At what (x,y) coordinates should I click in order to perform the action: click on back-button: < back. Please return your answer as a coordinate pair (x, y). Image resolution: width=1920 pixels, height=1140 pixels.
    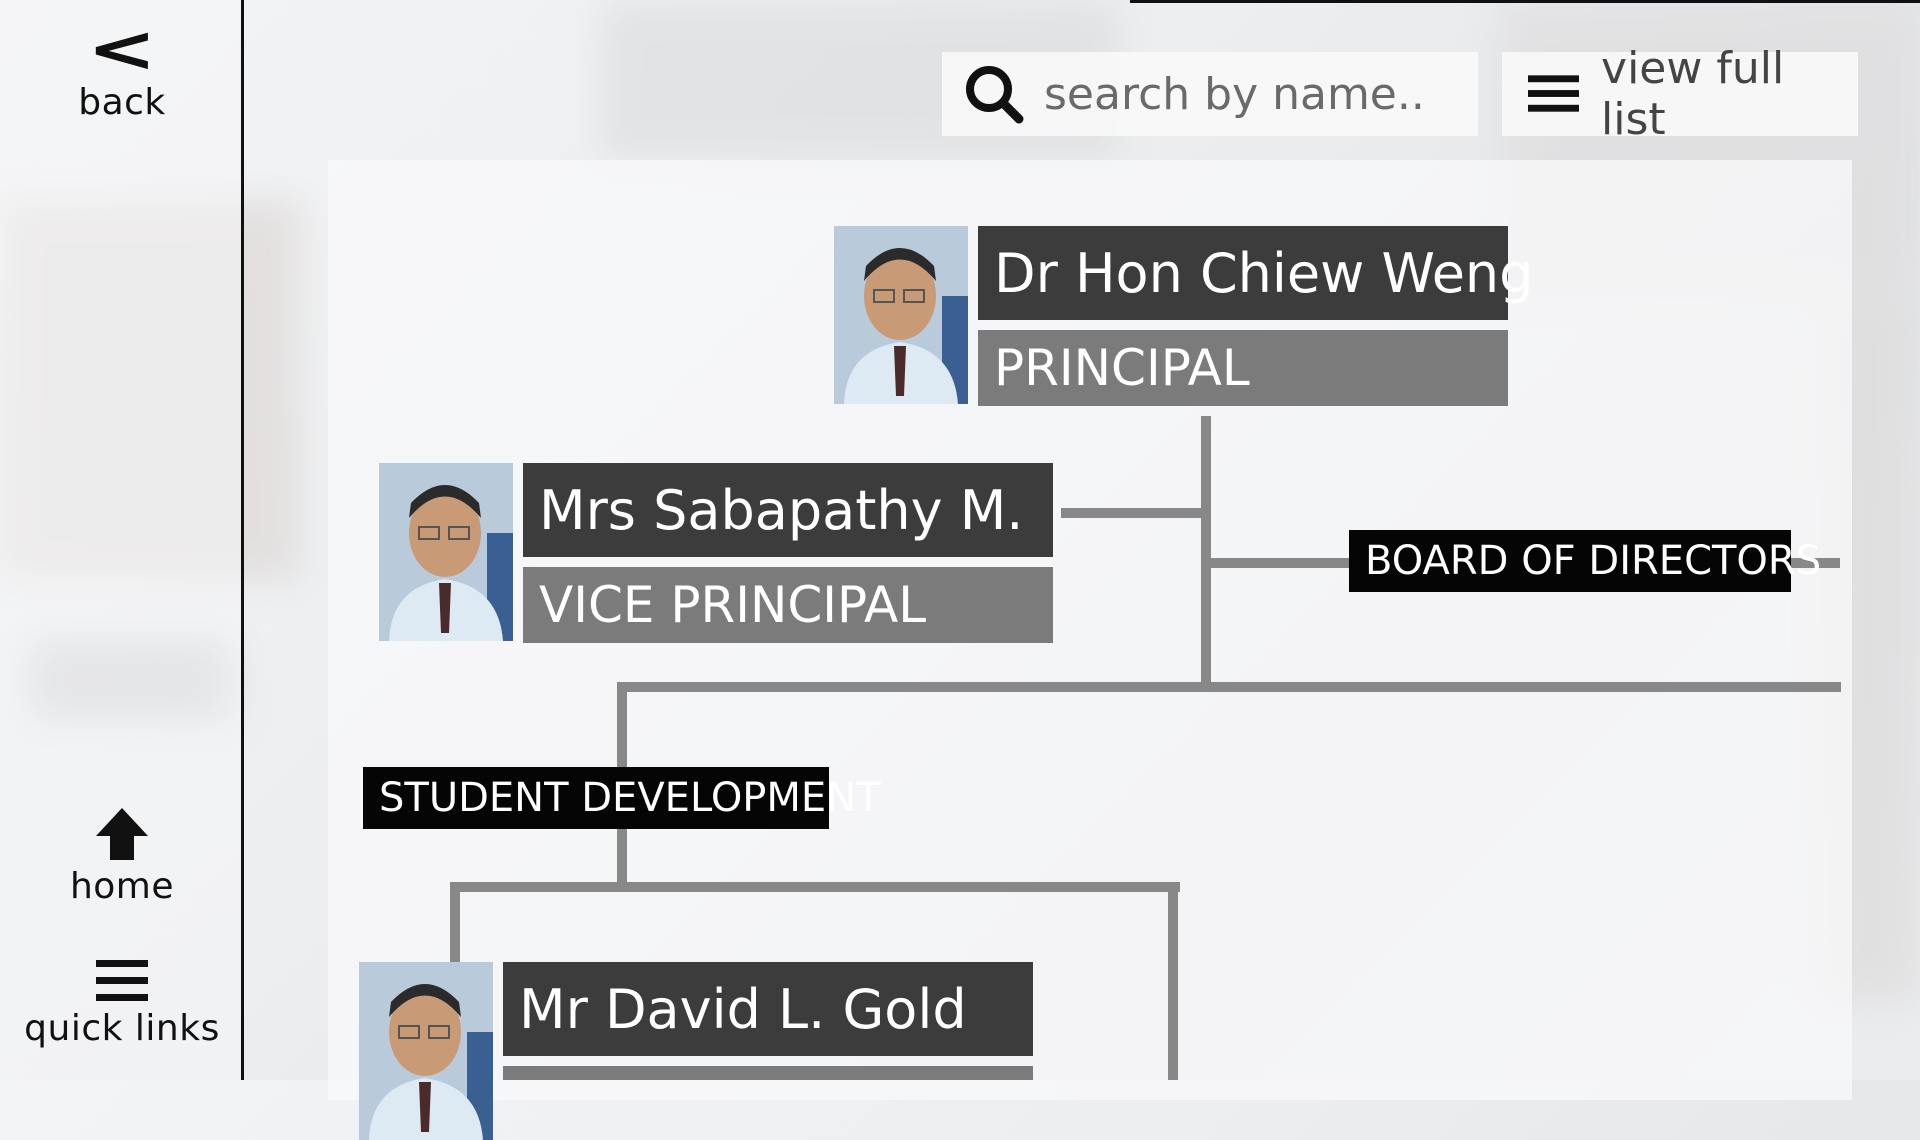
    Looking at the image, I should click on (122, 70).